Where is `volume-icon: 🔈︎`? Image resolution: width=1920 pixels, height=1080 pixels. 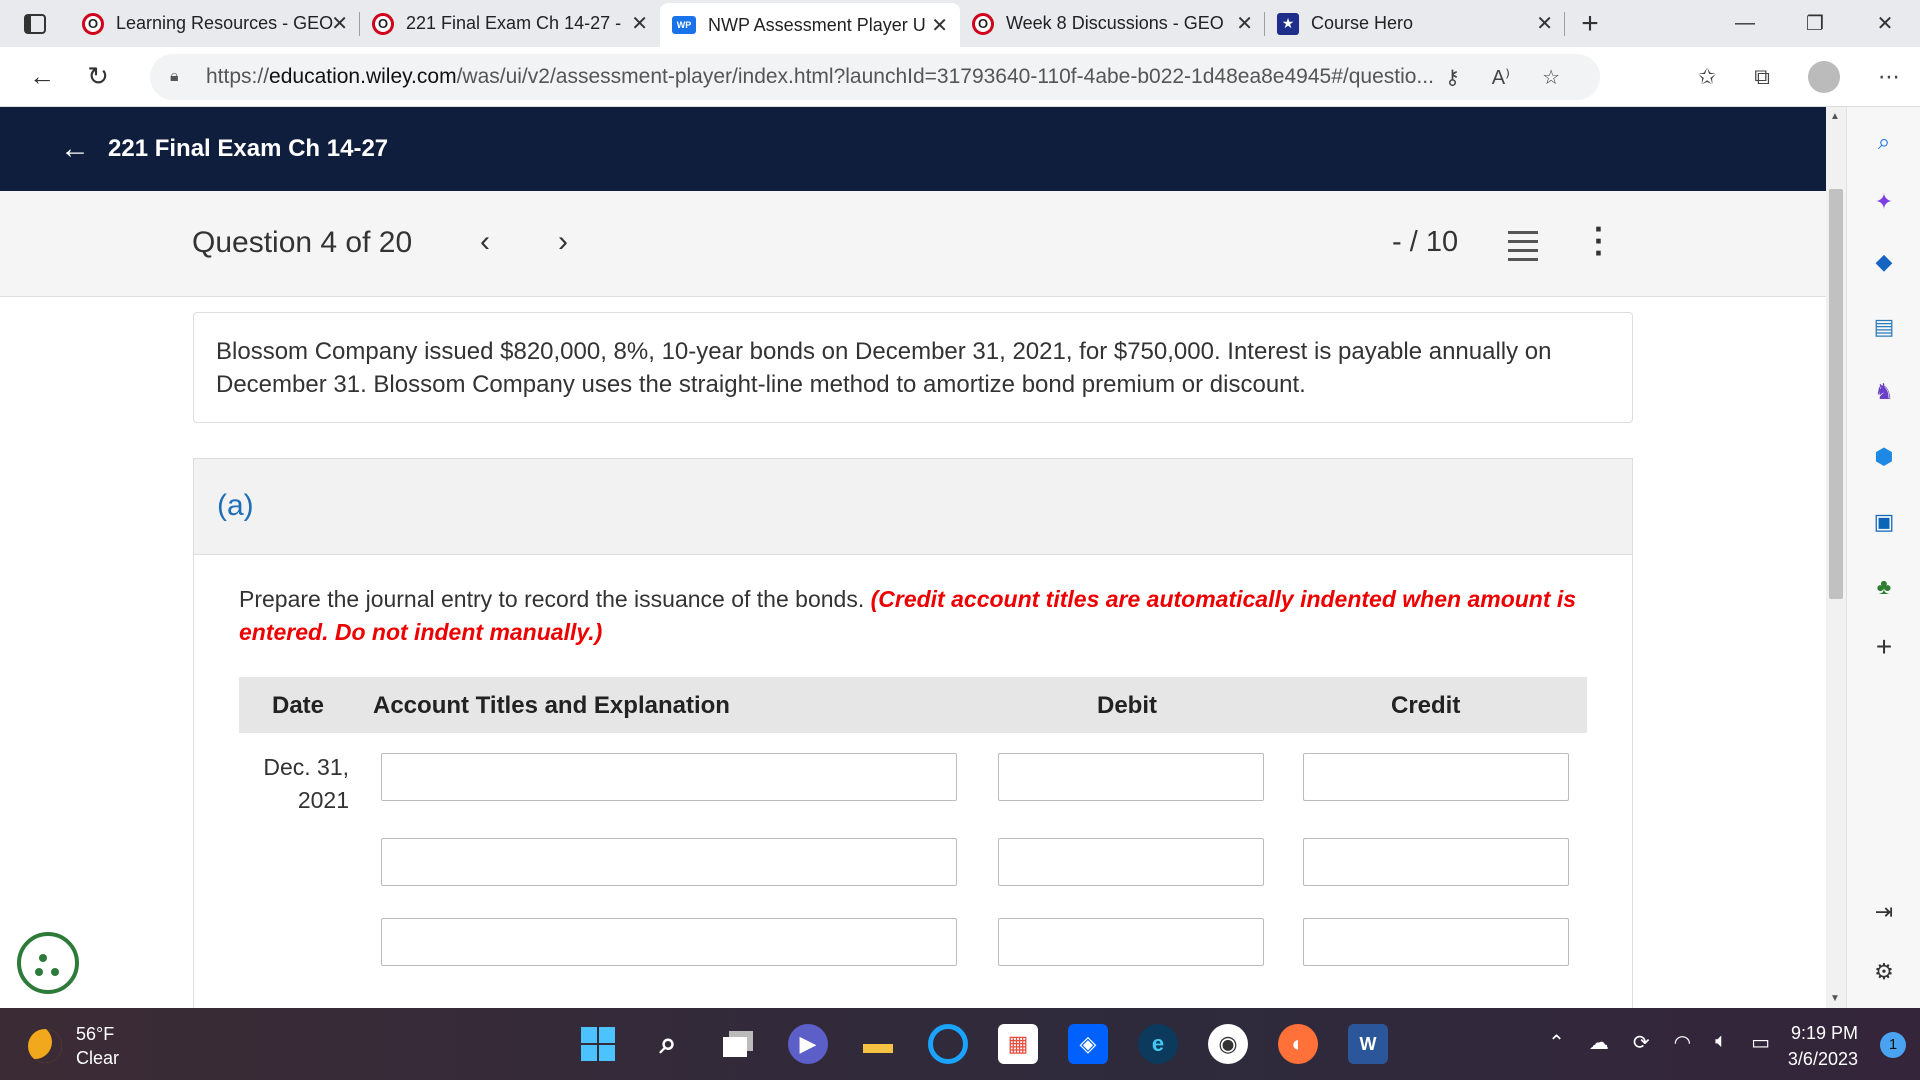 volume-icon: 🔈︎ is located at coordinates (1721, 1042).